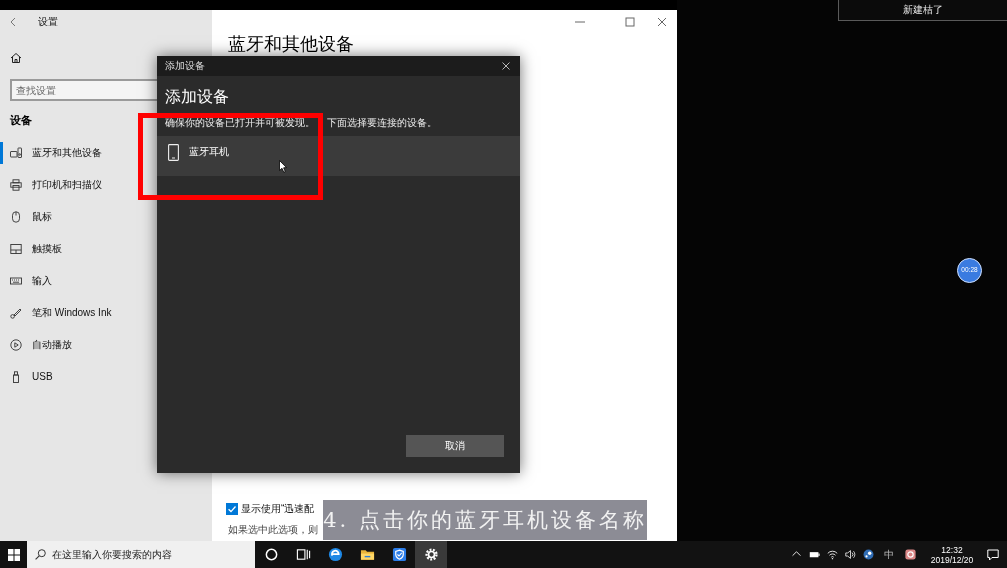  Describe the element at coordinates (278, 509) in the screenshot. I see `checkbox-label: 显示使用“迅速配` at that location.